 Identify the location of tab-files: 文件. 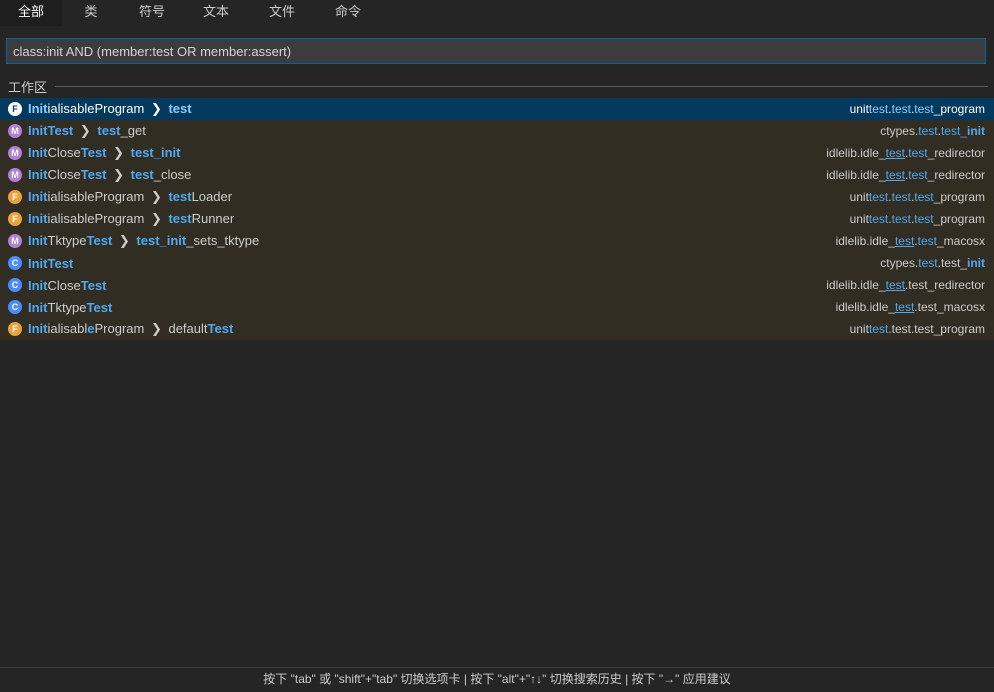
(282, 13).